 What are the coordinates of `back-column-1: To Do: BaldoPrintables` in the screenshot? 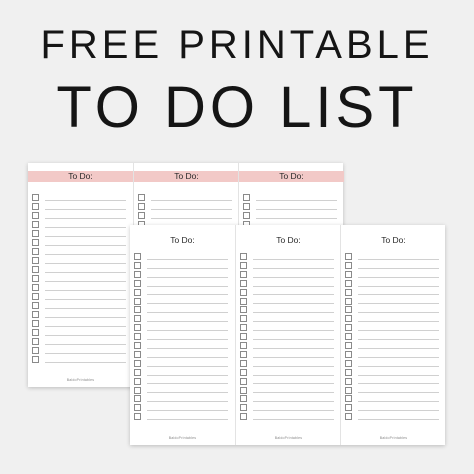 It's located at (80, 275).